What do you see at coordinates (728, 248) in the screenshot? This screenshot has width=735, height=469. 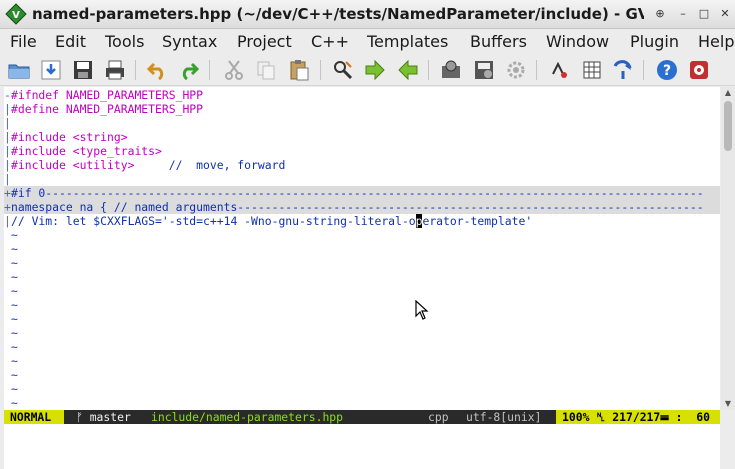 I see `vertical-scrollbar: ▲ ▼` at bounding box center [728, 248].